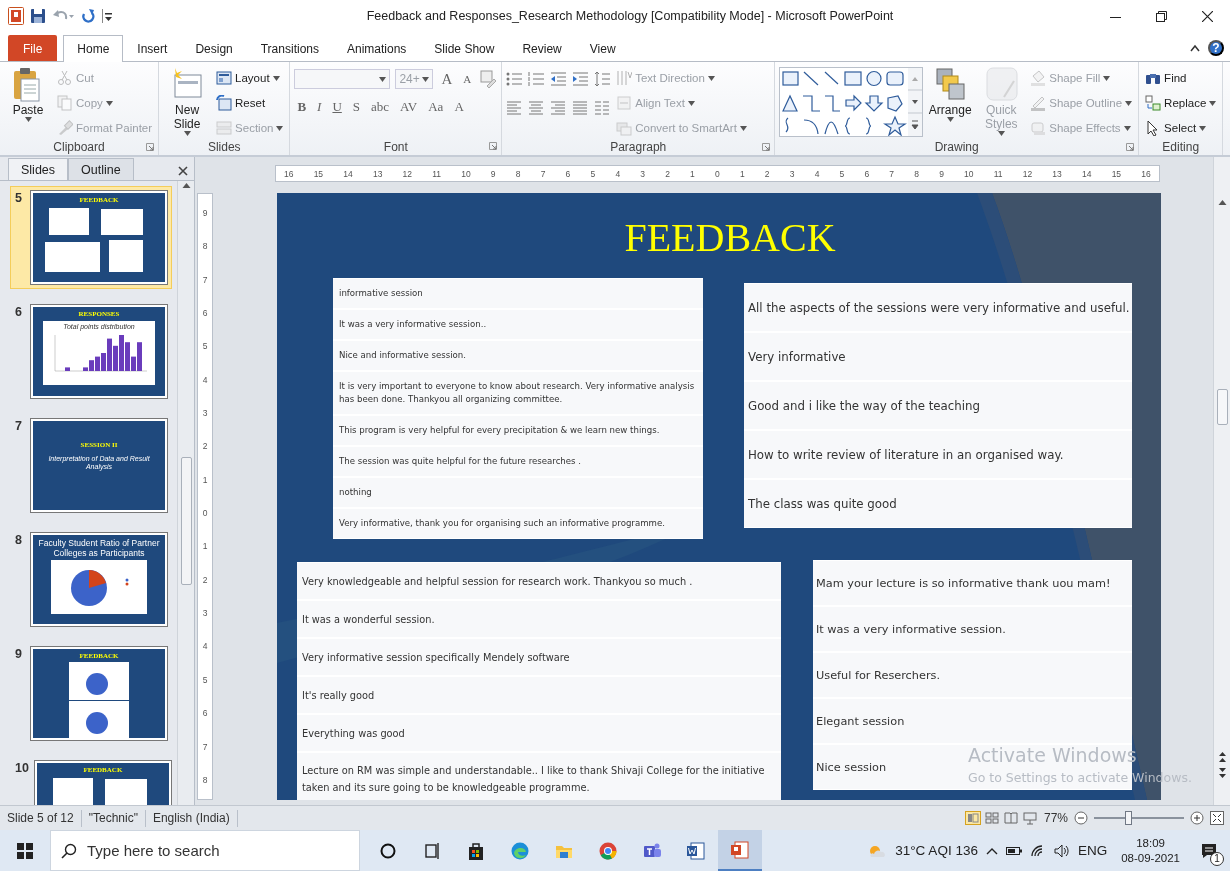 The width and height of the screenshot is (1230, 871). I want to click on file-tab: File, so click(33, 48).